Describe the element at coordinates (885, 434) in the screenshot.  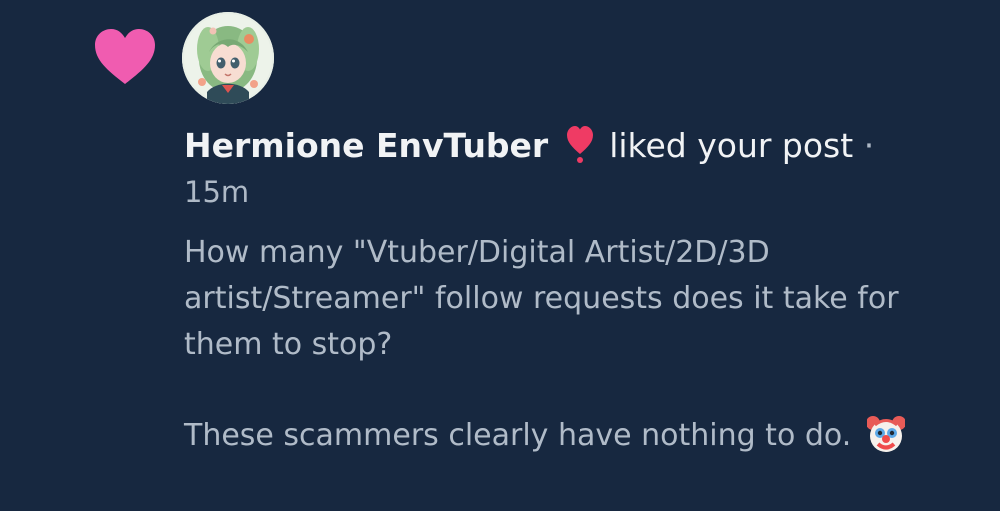
I see `clown-face-icon` at that location.